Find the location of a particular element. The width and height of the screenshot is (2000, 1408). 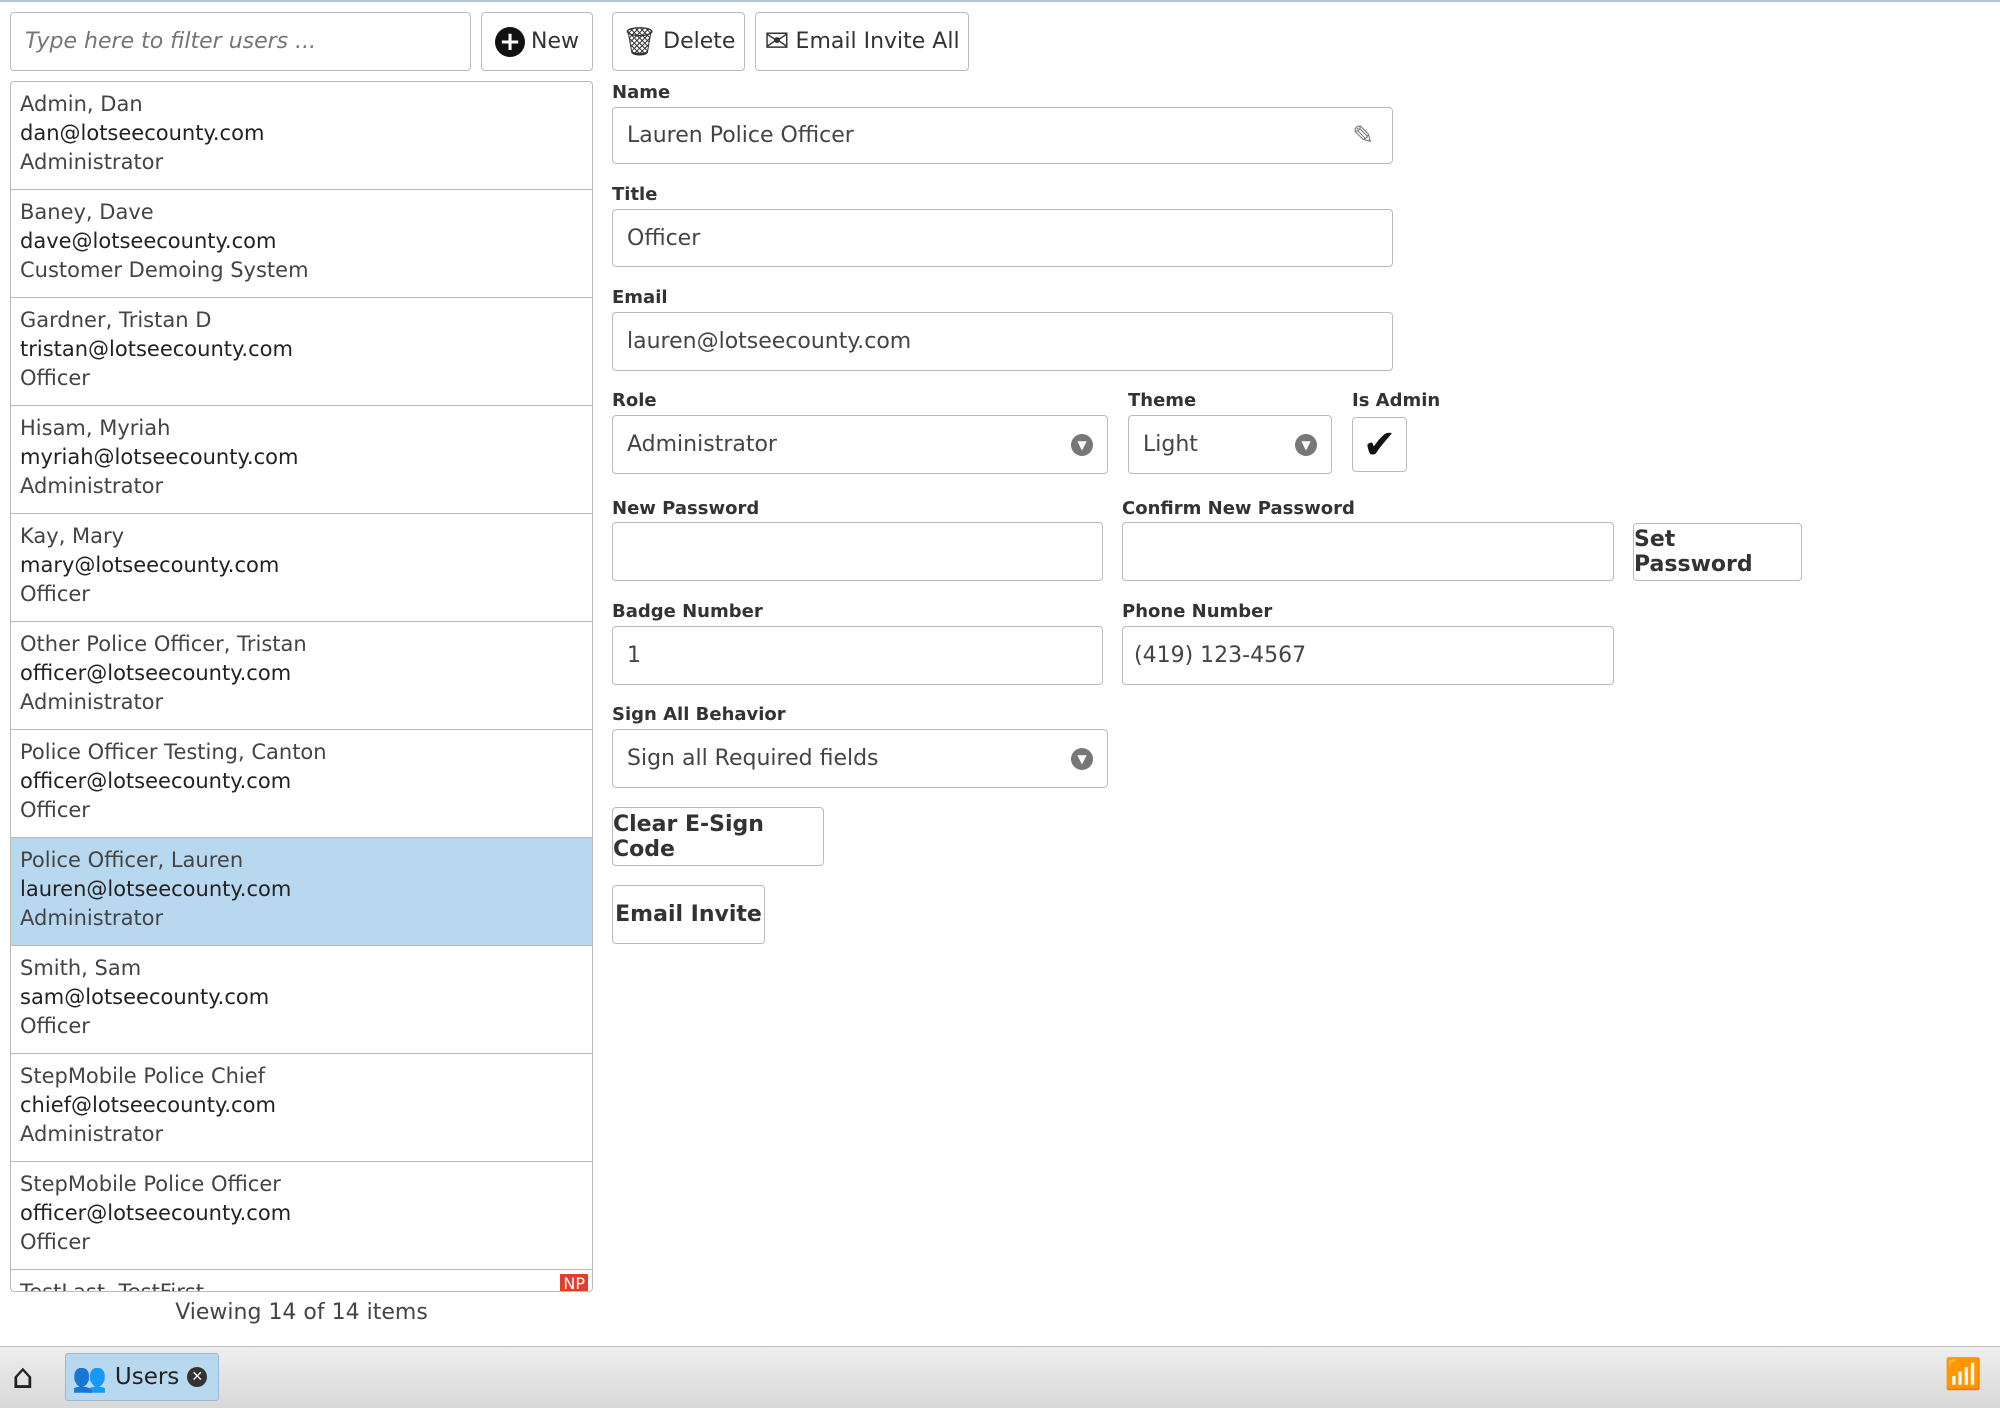

user-email: mary@lotseecounty.com is located at coordinates (150, 565).